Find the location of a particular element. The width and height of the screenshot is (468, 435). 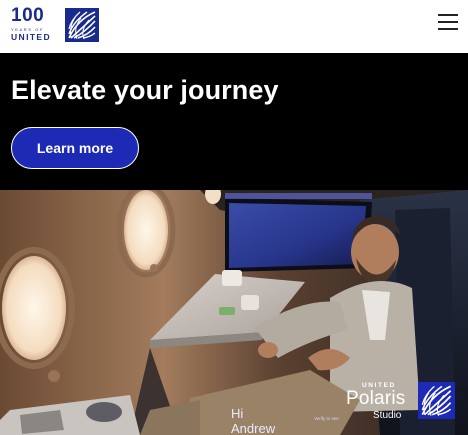

polaris-studio-label: Studio is located at coordinates (387, 415).